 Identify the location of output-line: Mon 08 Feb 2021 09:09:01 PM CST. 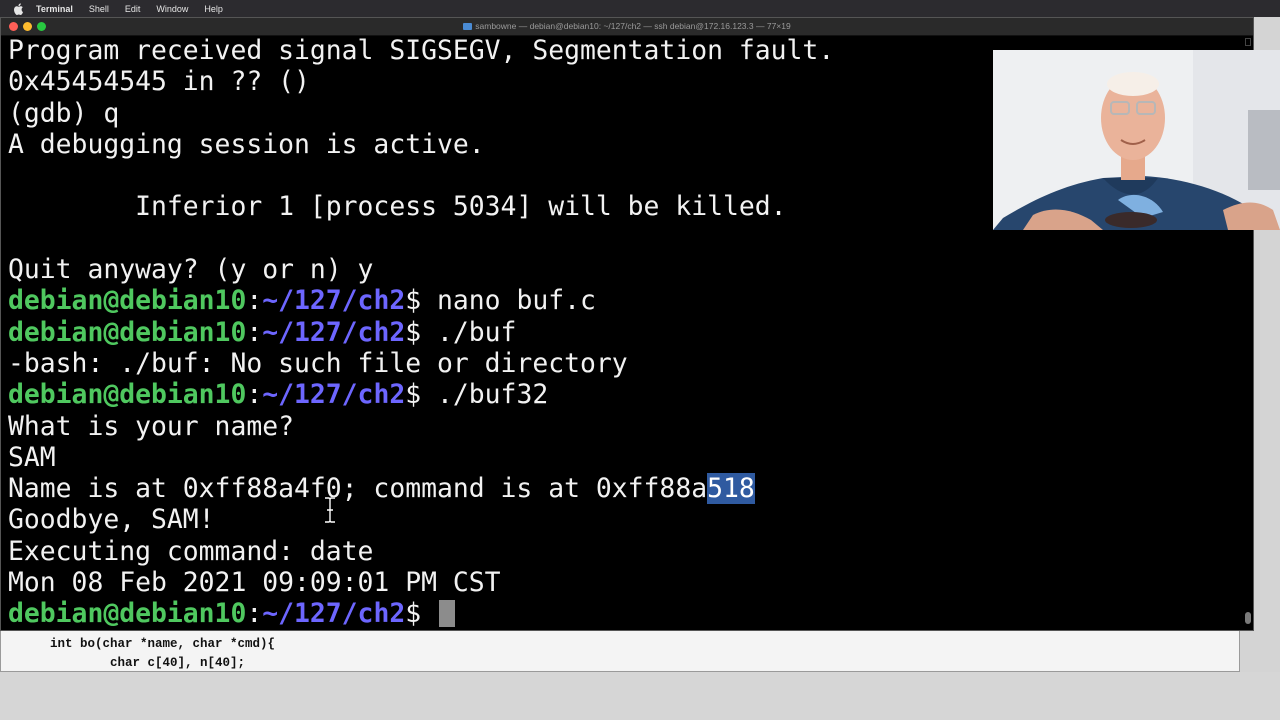
(254, 583).